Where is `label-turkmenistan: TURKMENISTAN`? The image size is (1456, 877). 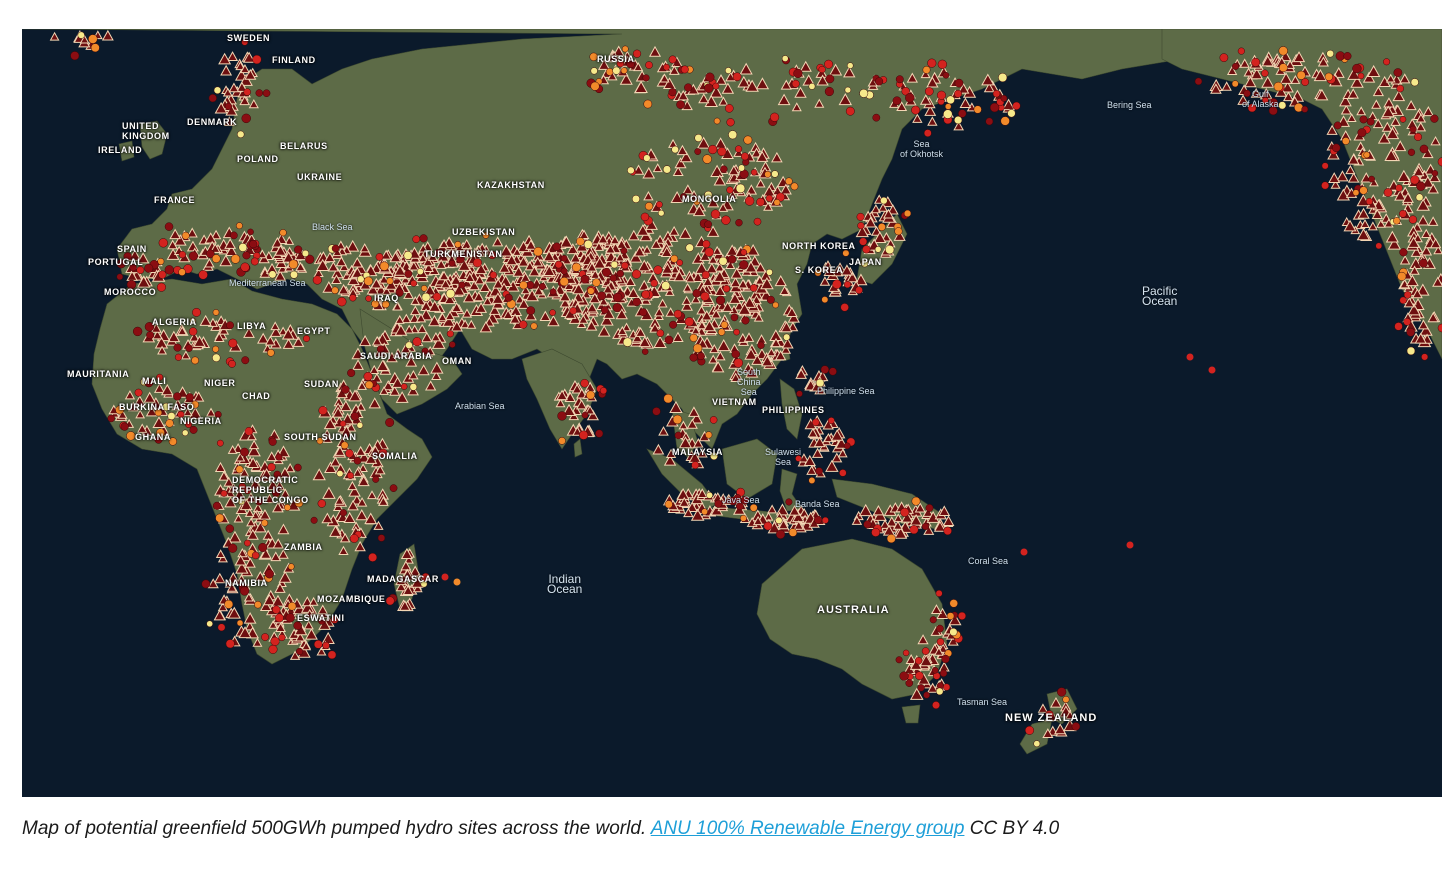
label-turkmenistan: TURKMENISTAN is located at coordinates (463, 254).